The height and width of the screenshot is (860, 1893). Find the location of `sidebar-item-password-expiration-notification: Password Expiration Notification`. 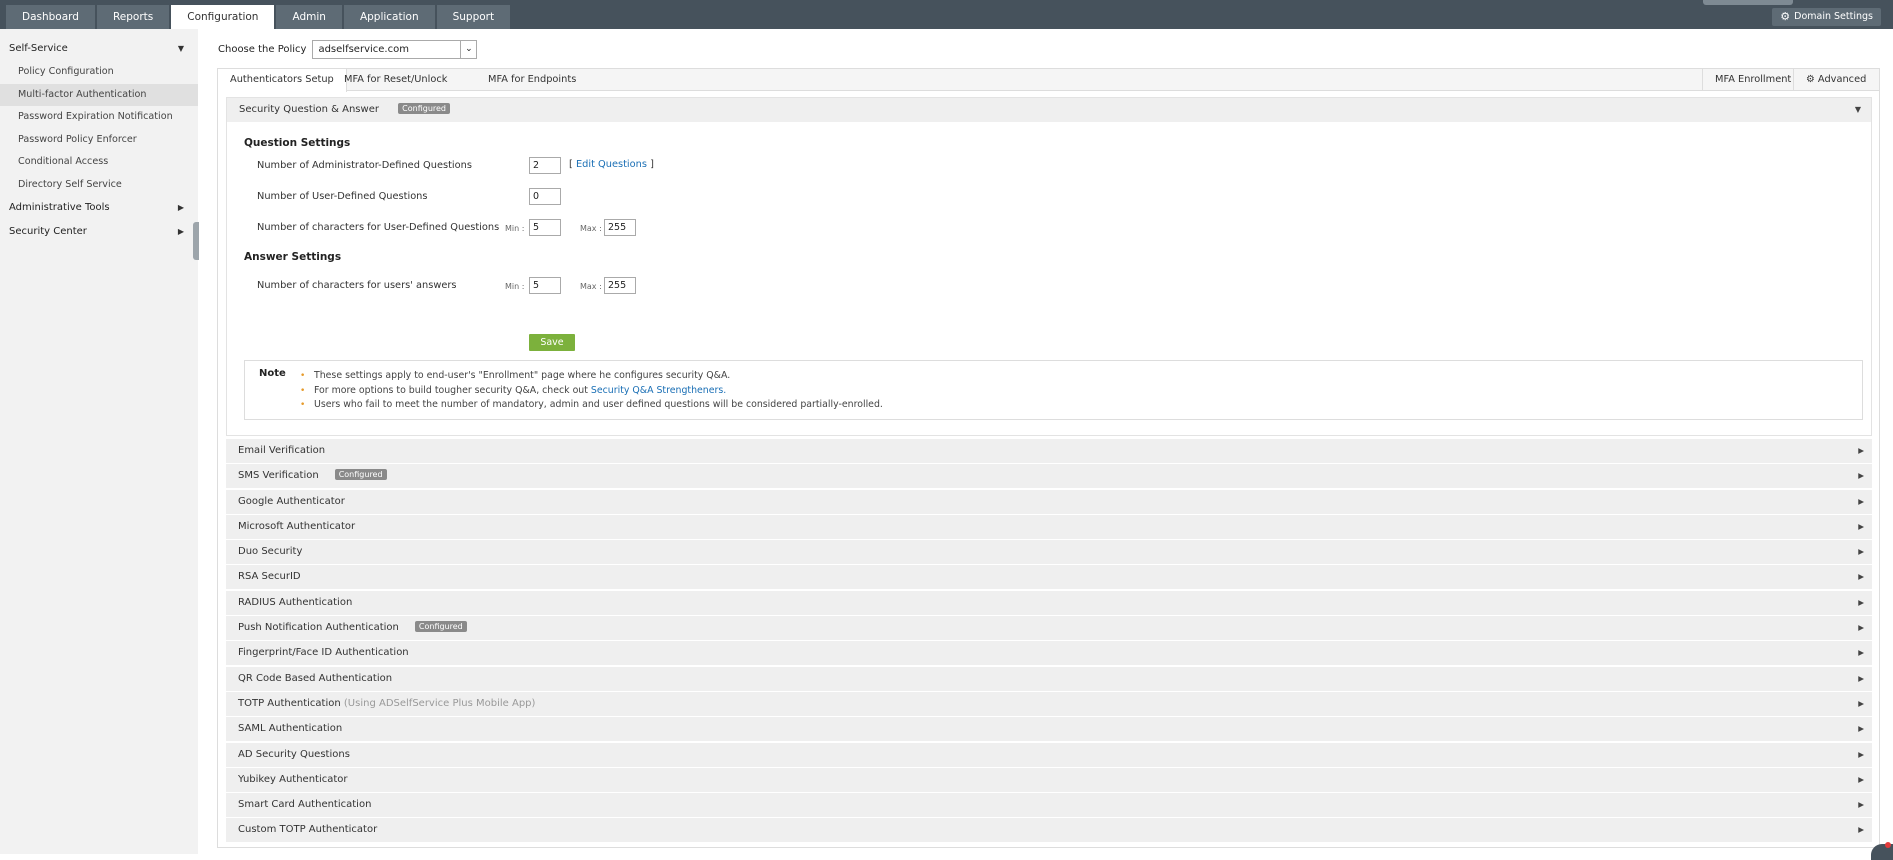

sidebar-item-password-expiration-notification: Password Expiration Notification is located at coordinates (99, 117).